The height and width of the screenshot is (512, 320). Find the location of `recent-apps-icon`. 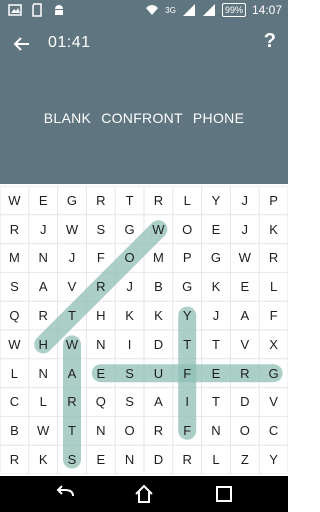

recent-apps-icon is located at coordinates (224, 494).